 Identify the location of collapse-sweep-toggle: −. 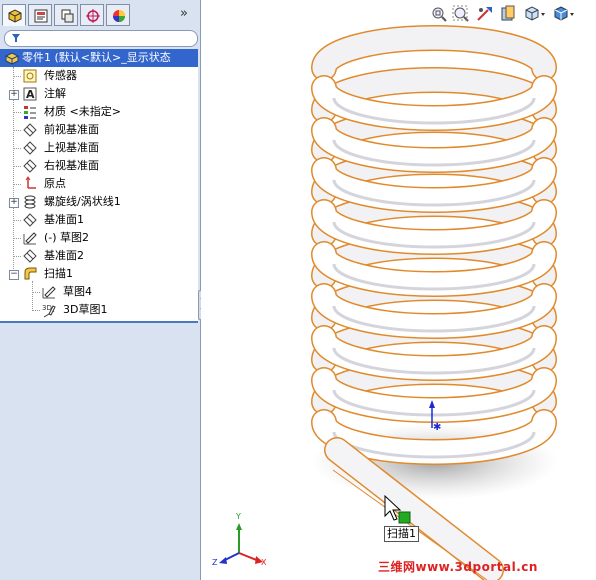
(14, 275).